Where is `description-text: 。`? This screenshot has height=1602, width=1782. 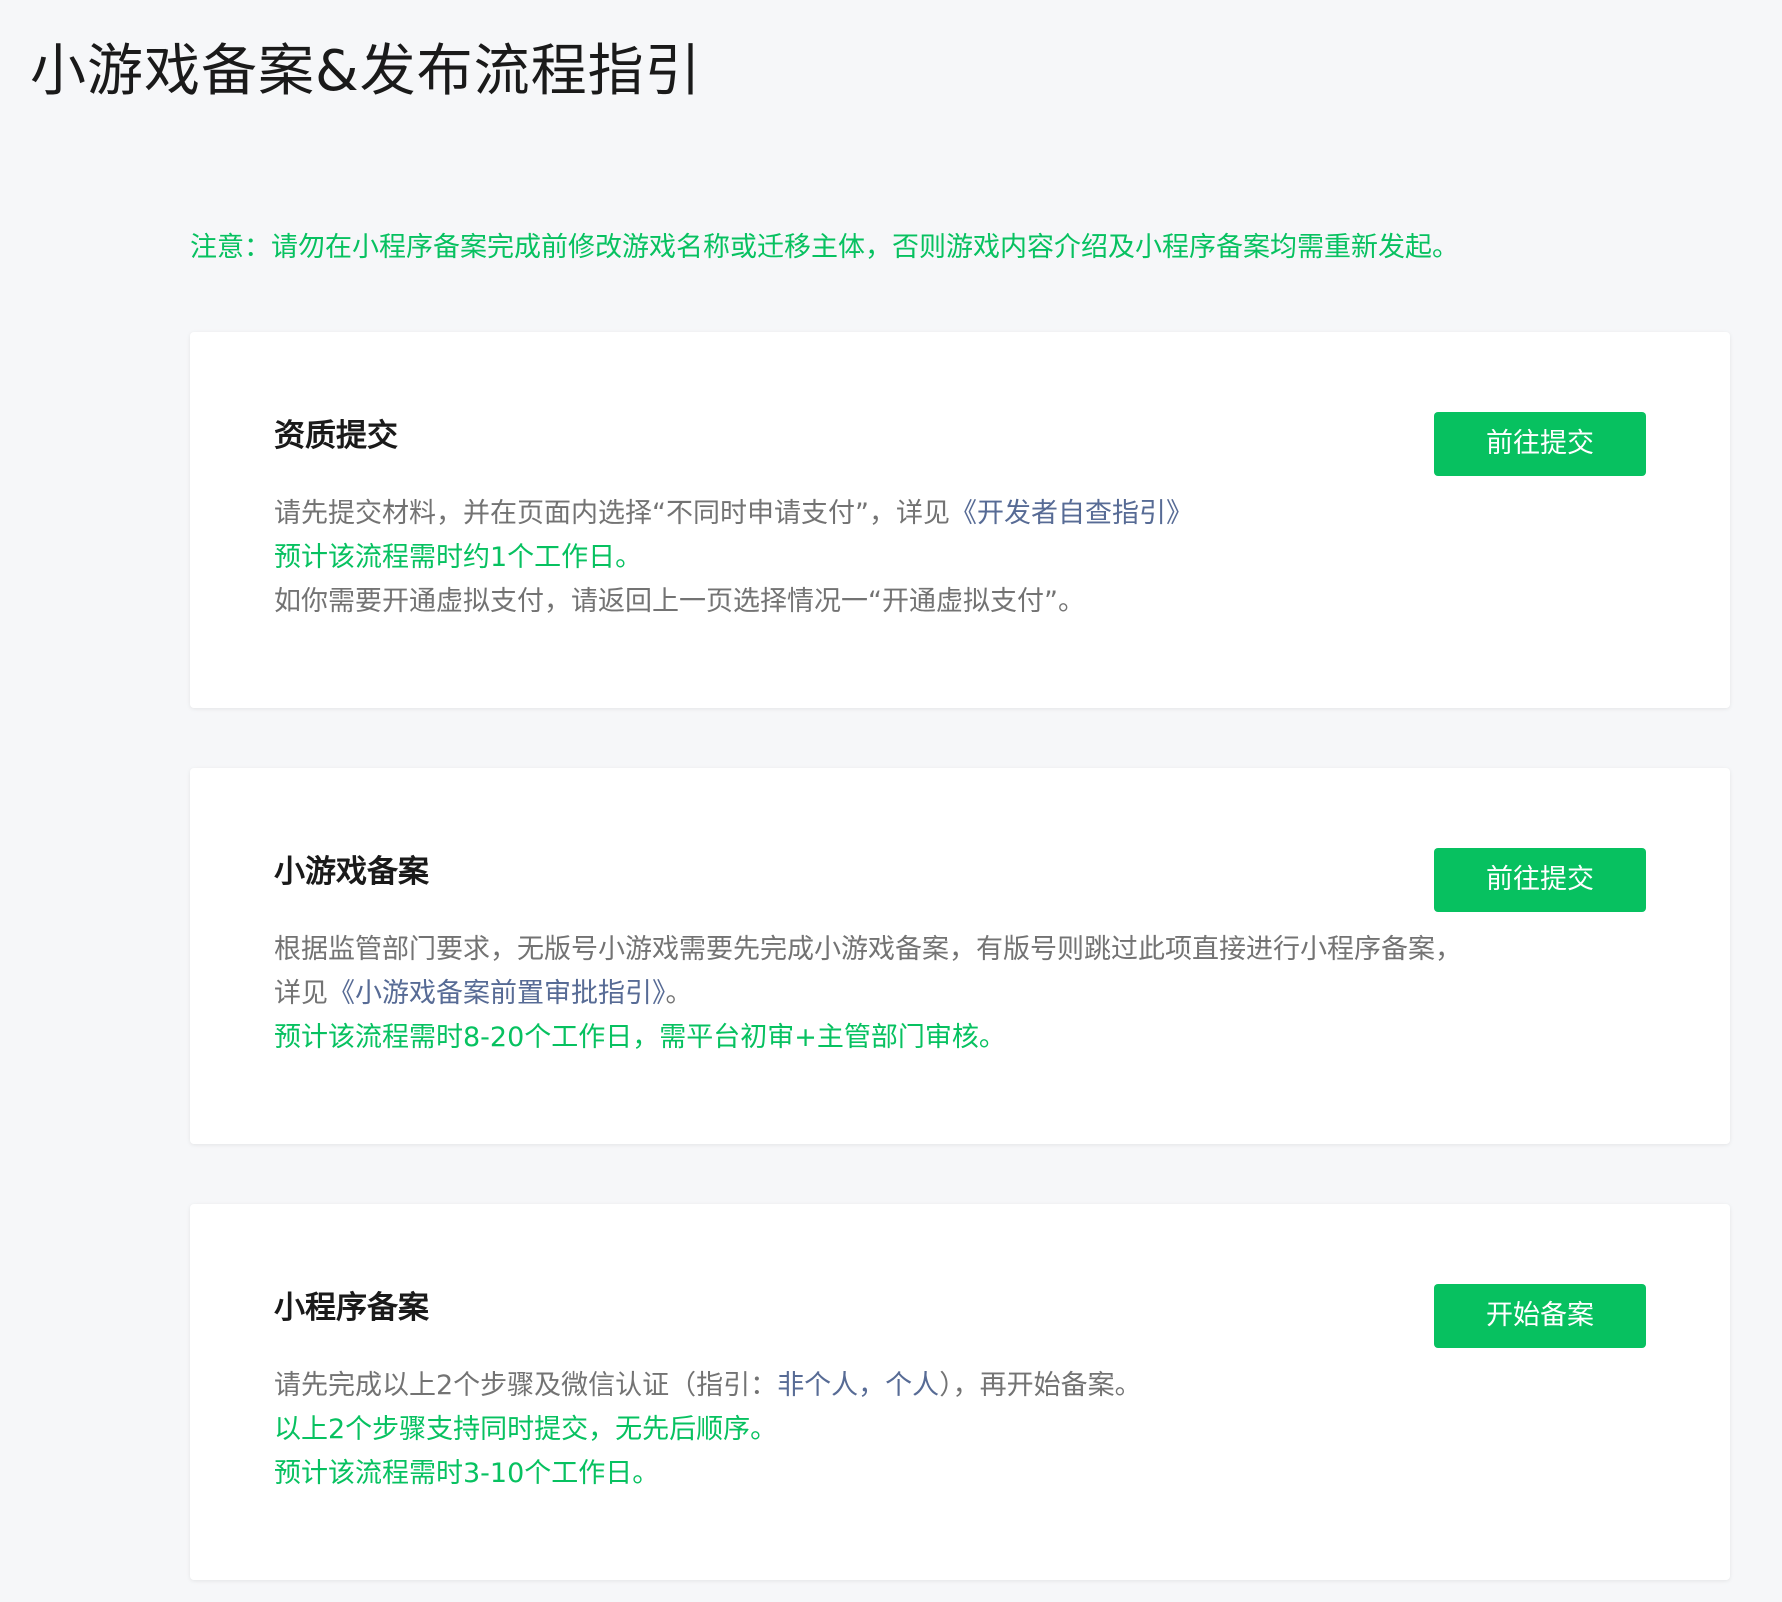 description-text: 。 is located at coordinates (679, 993).